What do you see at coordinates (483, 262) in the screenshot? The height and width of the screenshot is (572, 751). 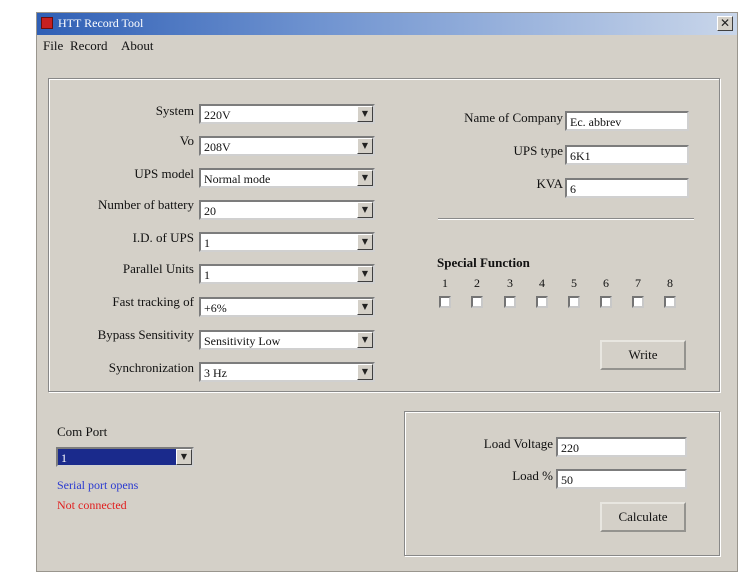 I see `special-function-title: Special Function` at bounding box center [483, 262].